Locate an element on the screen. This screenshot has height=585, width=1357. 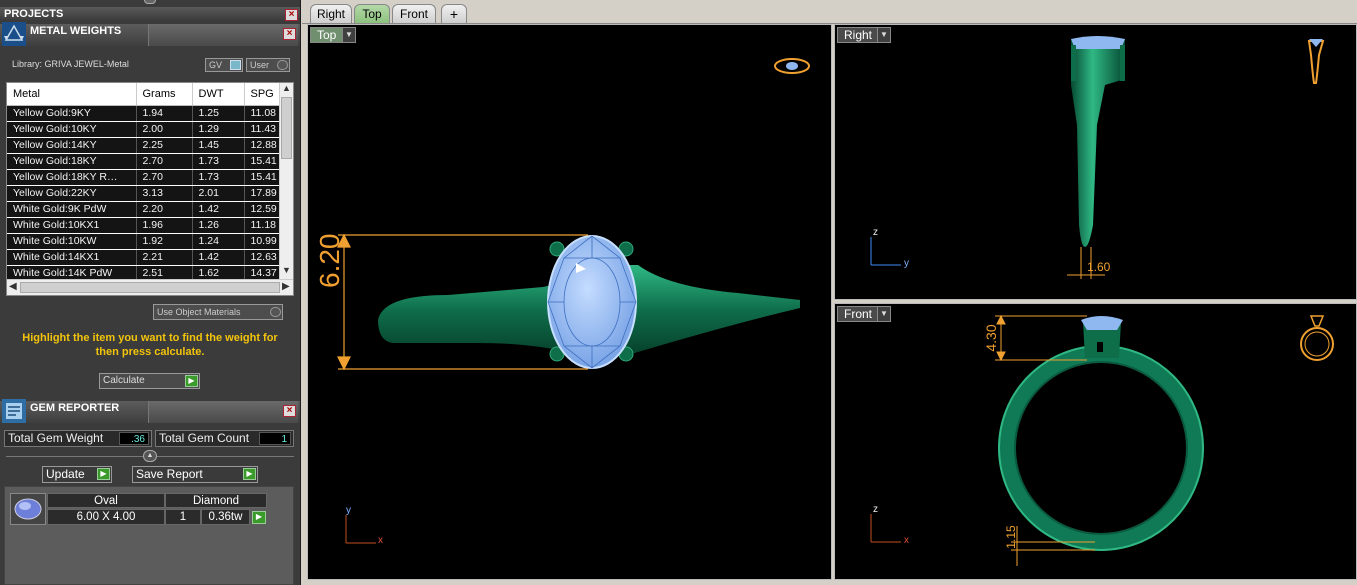
tab-right: Right is located at coordinates (331, 13).